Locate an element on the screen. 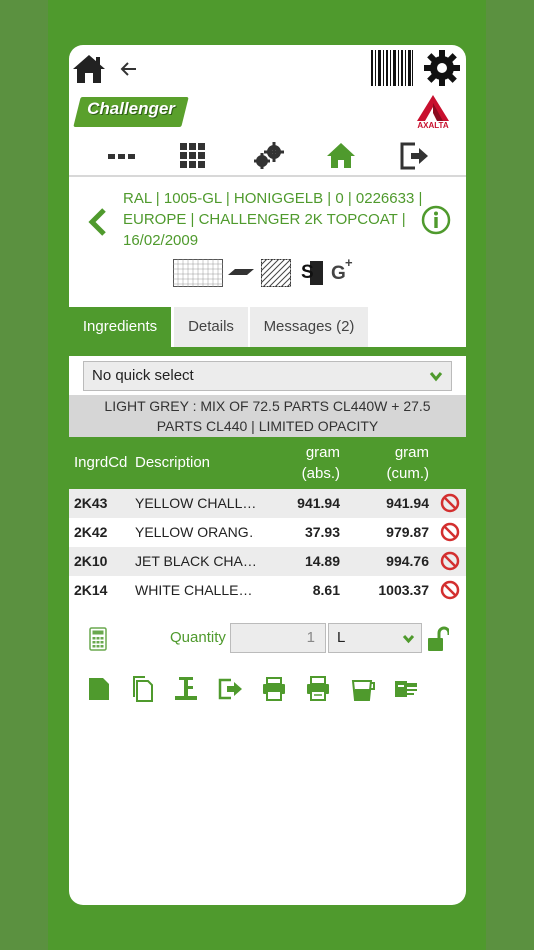 The height and width of the screenshot is (950, 534). copy-icon is located at coordinates (143, 689).